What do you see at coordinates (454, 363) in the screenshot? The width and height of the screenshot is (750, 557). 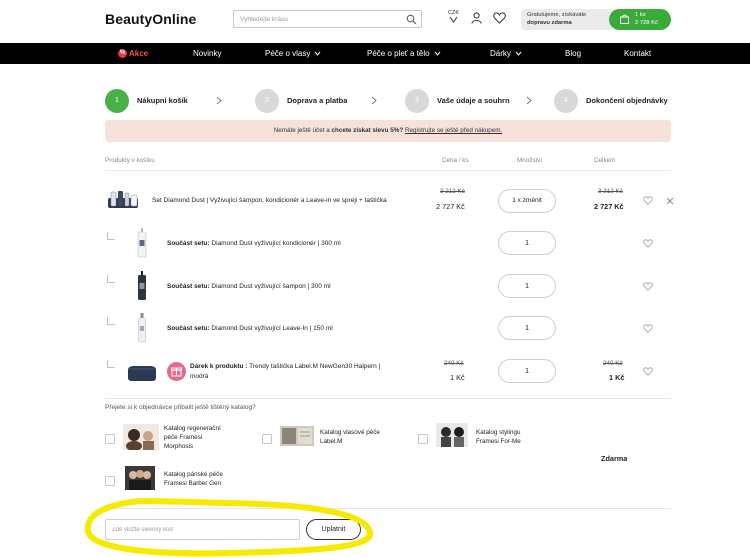 I see `old-unit-price: 240 Kč` at bounding box center [454, 363].